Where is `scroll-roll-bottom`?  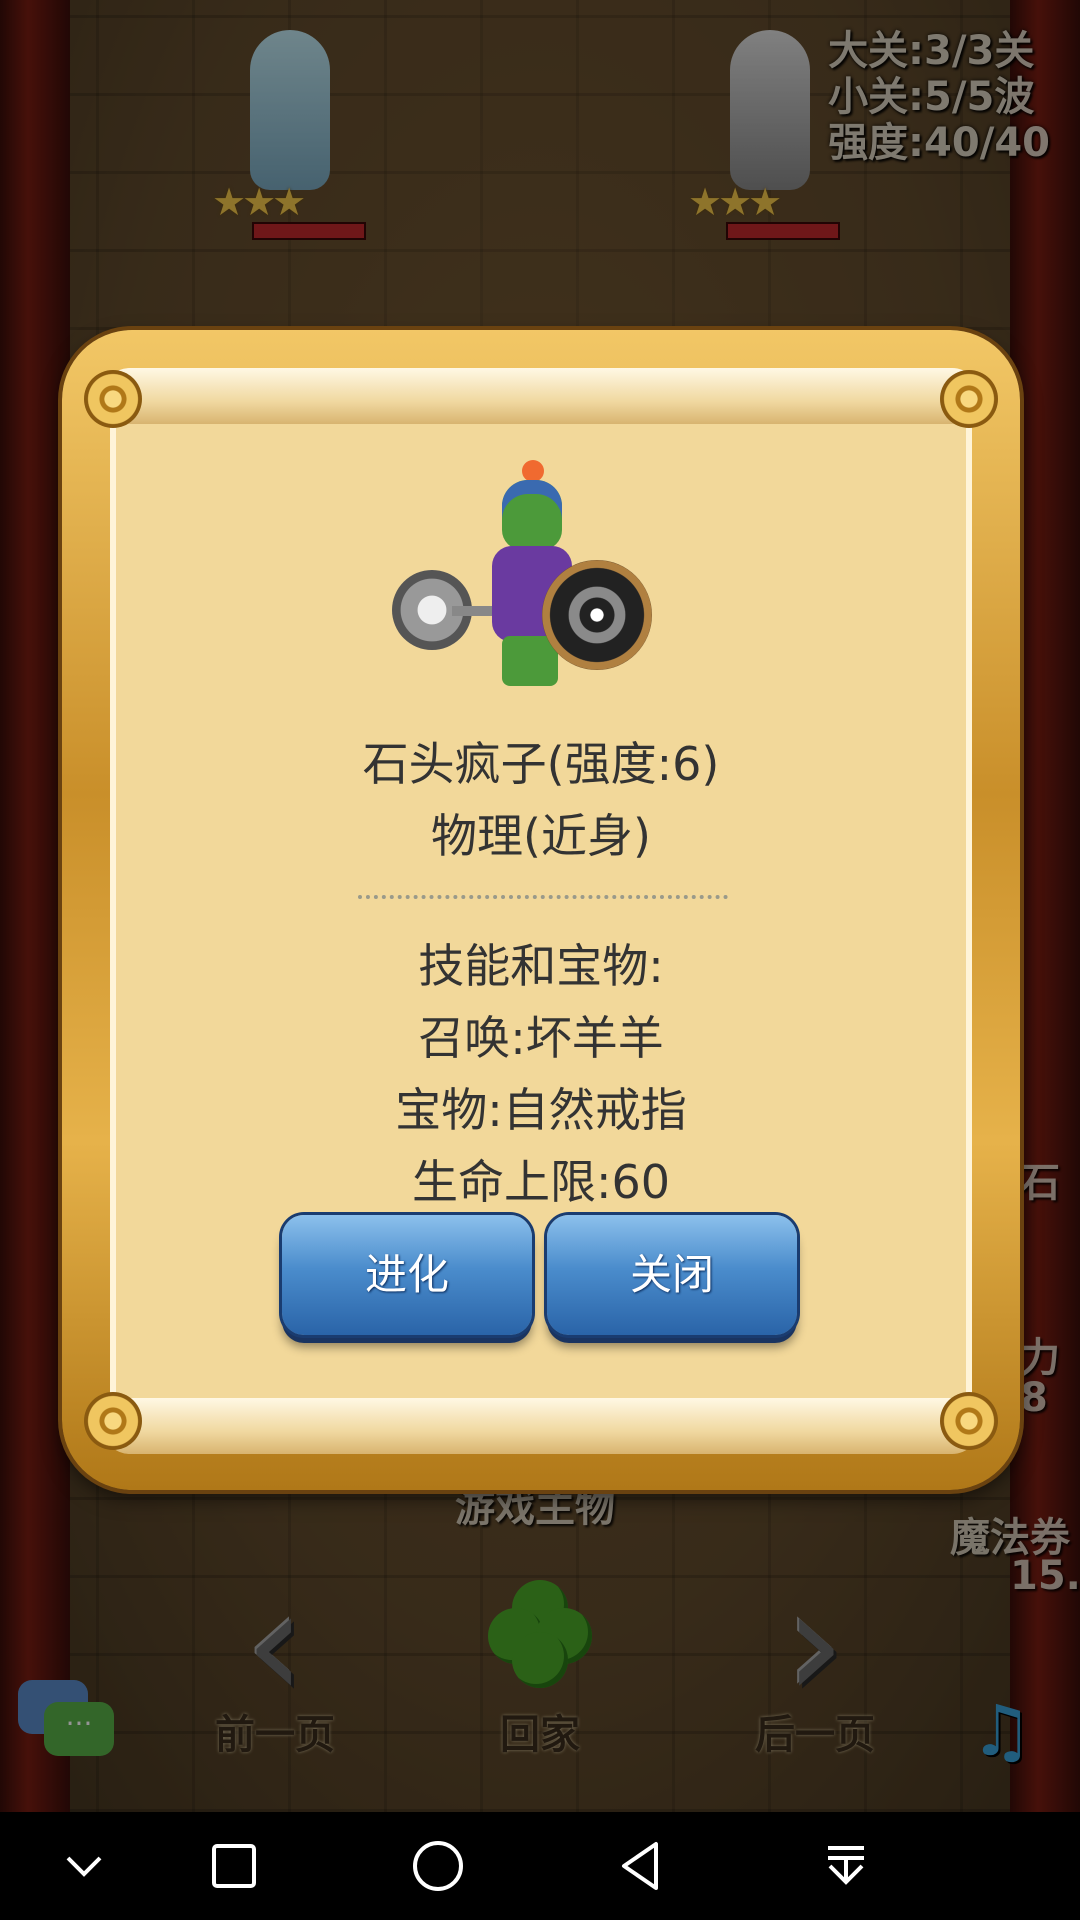
scroll-roll-bottom is located at coordinates (541, 1426).